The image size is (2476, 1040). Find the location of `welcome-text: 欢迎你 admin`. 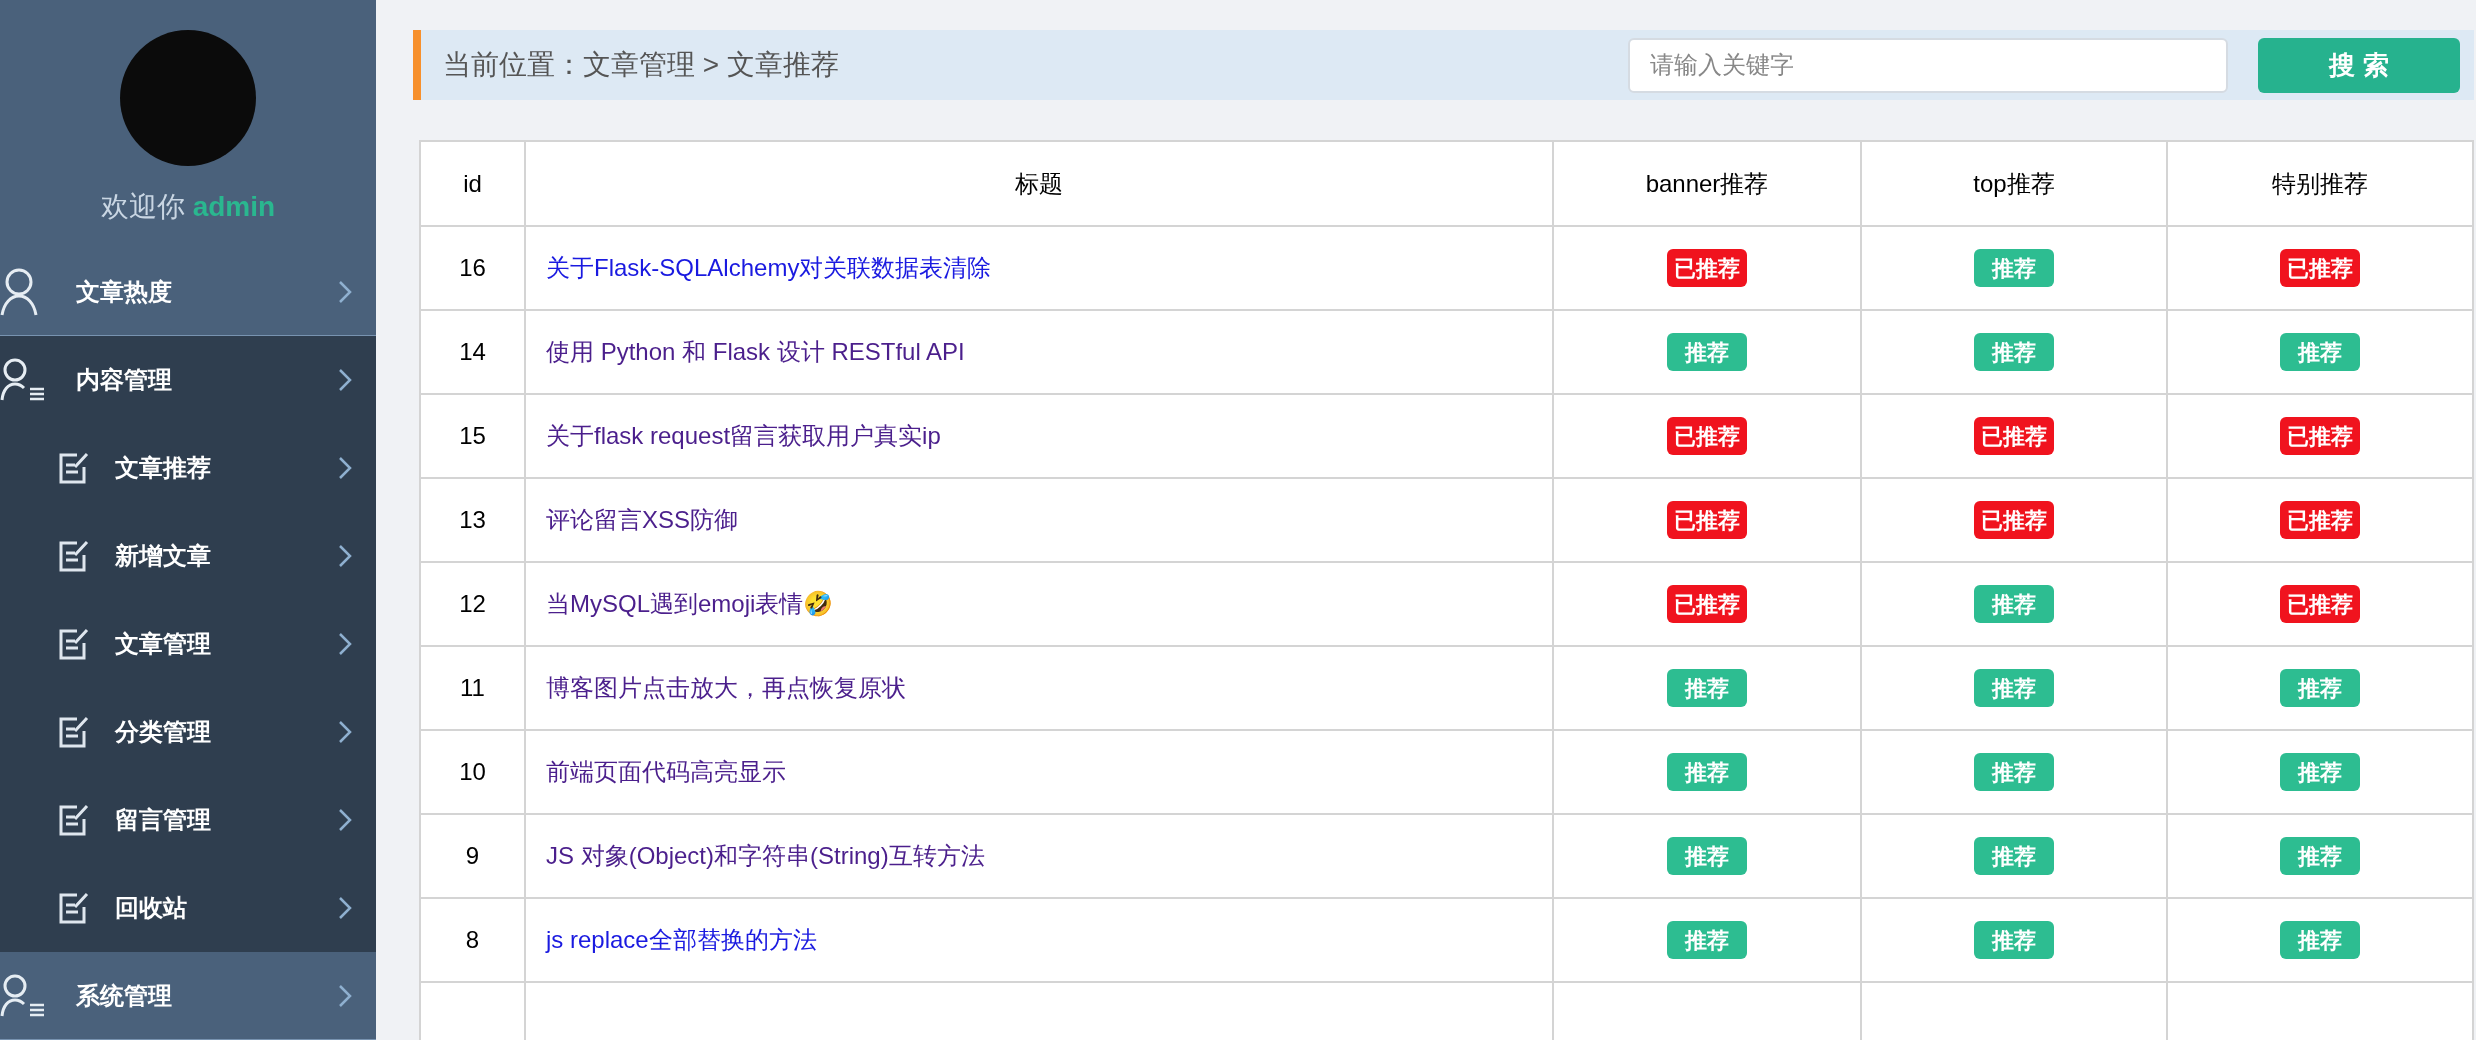

welcome-text: 欢迎你 admin is located at coordinates (188, 207).